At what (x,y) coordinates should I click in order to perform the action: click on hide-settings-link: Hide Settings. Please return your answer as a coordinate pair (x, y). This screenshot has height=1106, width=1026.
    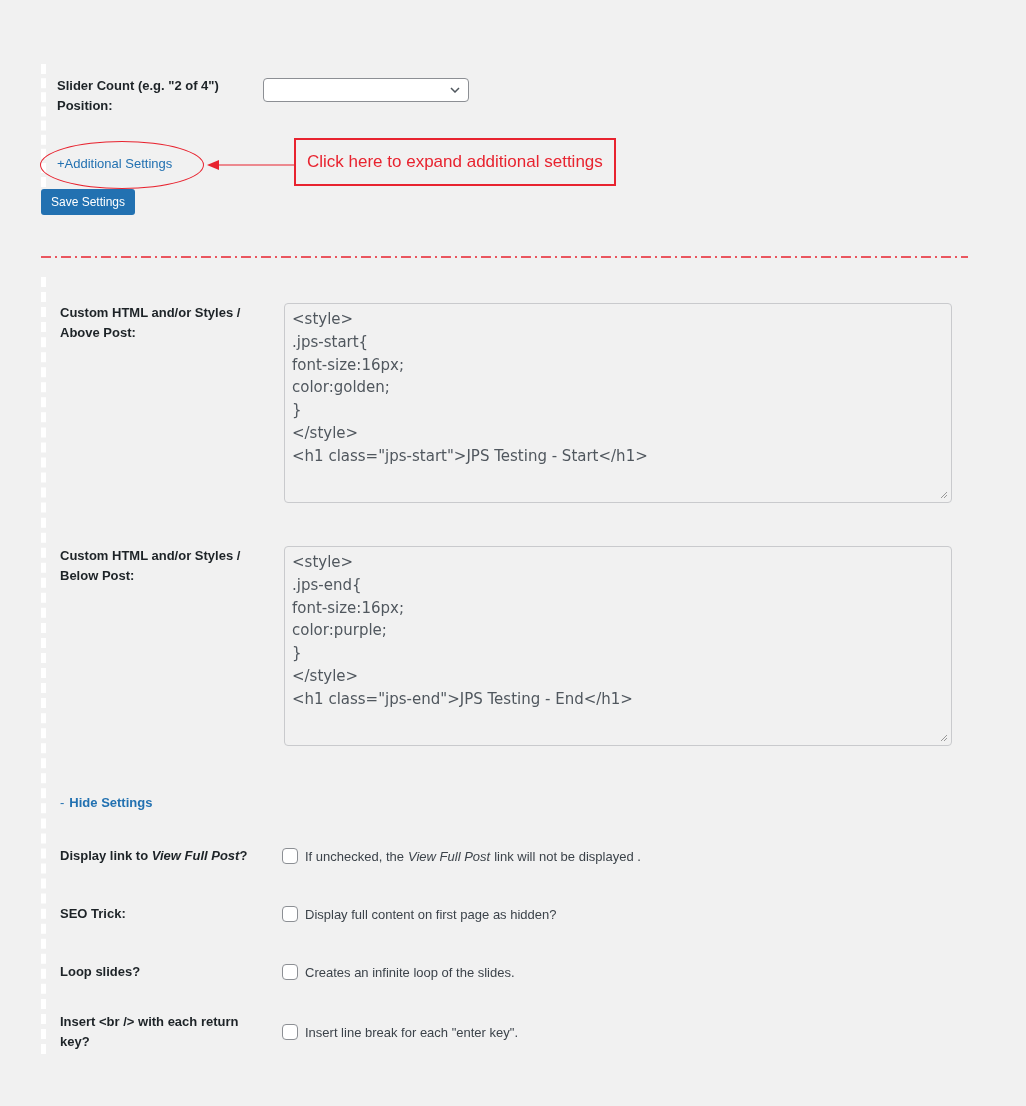
    Looking at the image, I should click on (111, 802).